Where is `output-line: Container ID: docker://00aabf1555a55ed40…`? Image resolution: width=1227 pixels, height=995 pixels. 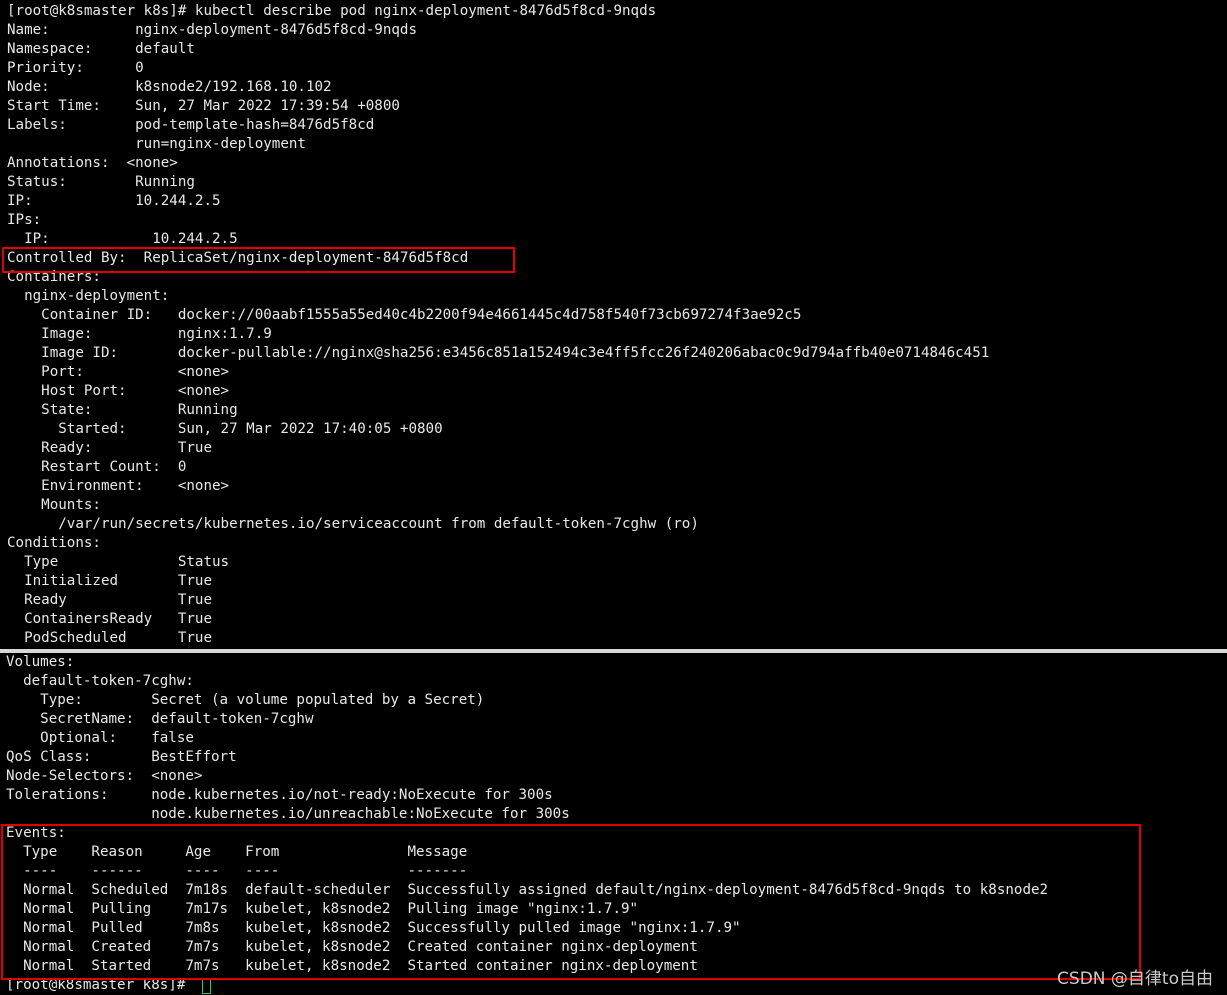
output-line: Container ID: docker://00aabf1555a55ed40… is located at coordinates (404, 315).